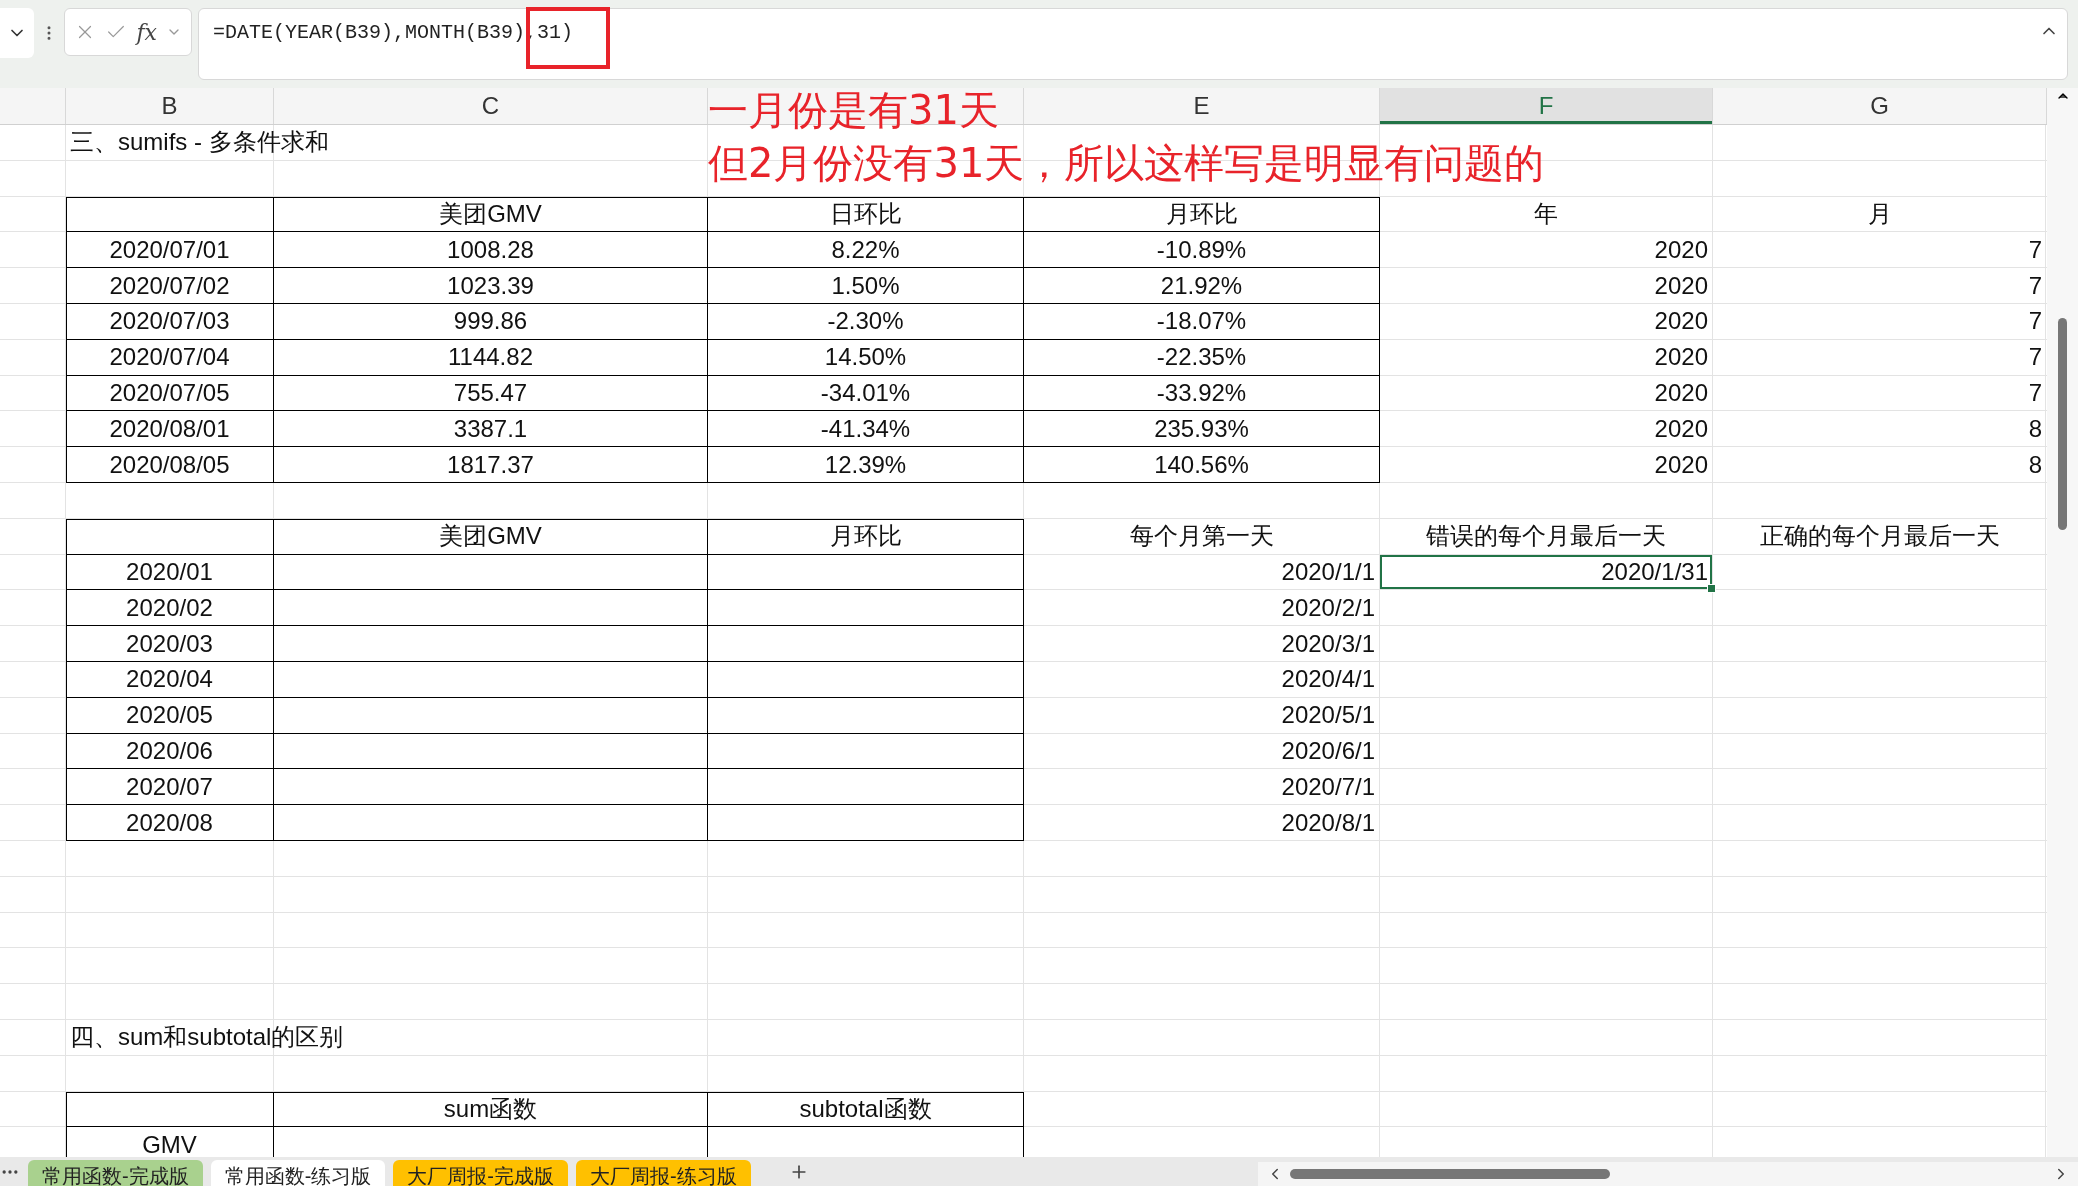 The width and height of the screenshot is (2078, 1186). Describe the element at coordinates (207, 1037) in the screenshot. I see `section-title: 四、sum和subtotal的区别` at that location.